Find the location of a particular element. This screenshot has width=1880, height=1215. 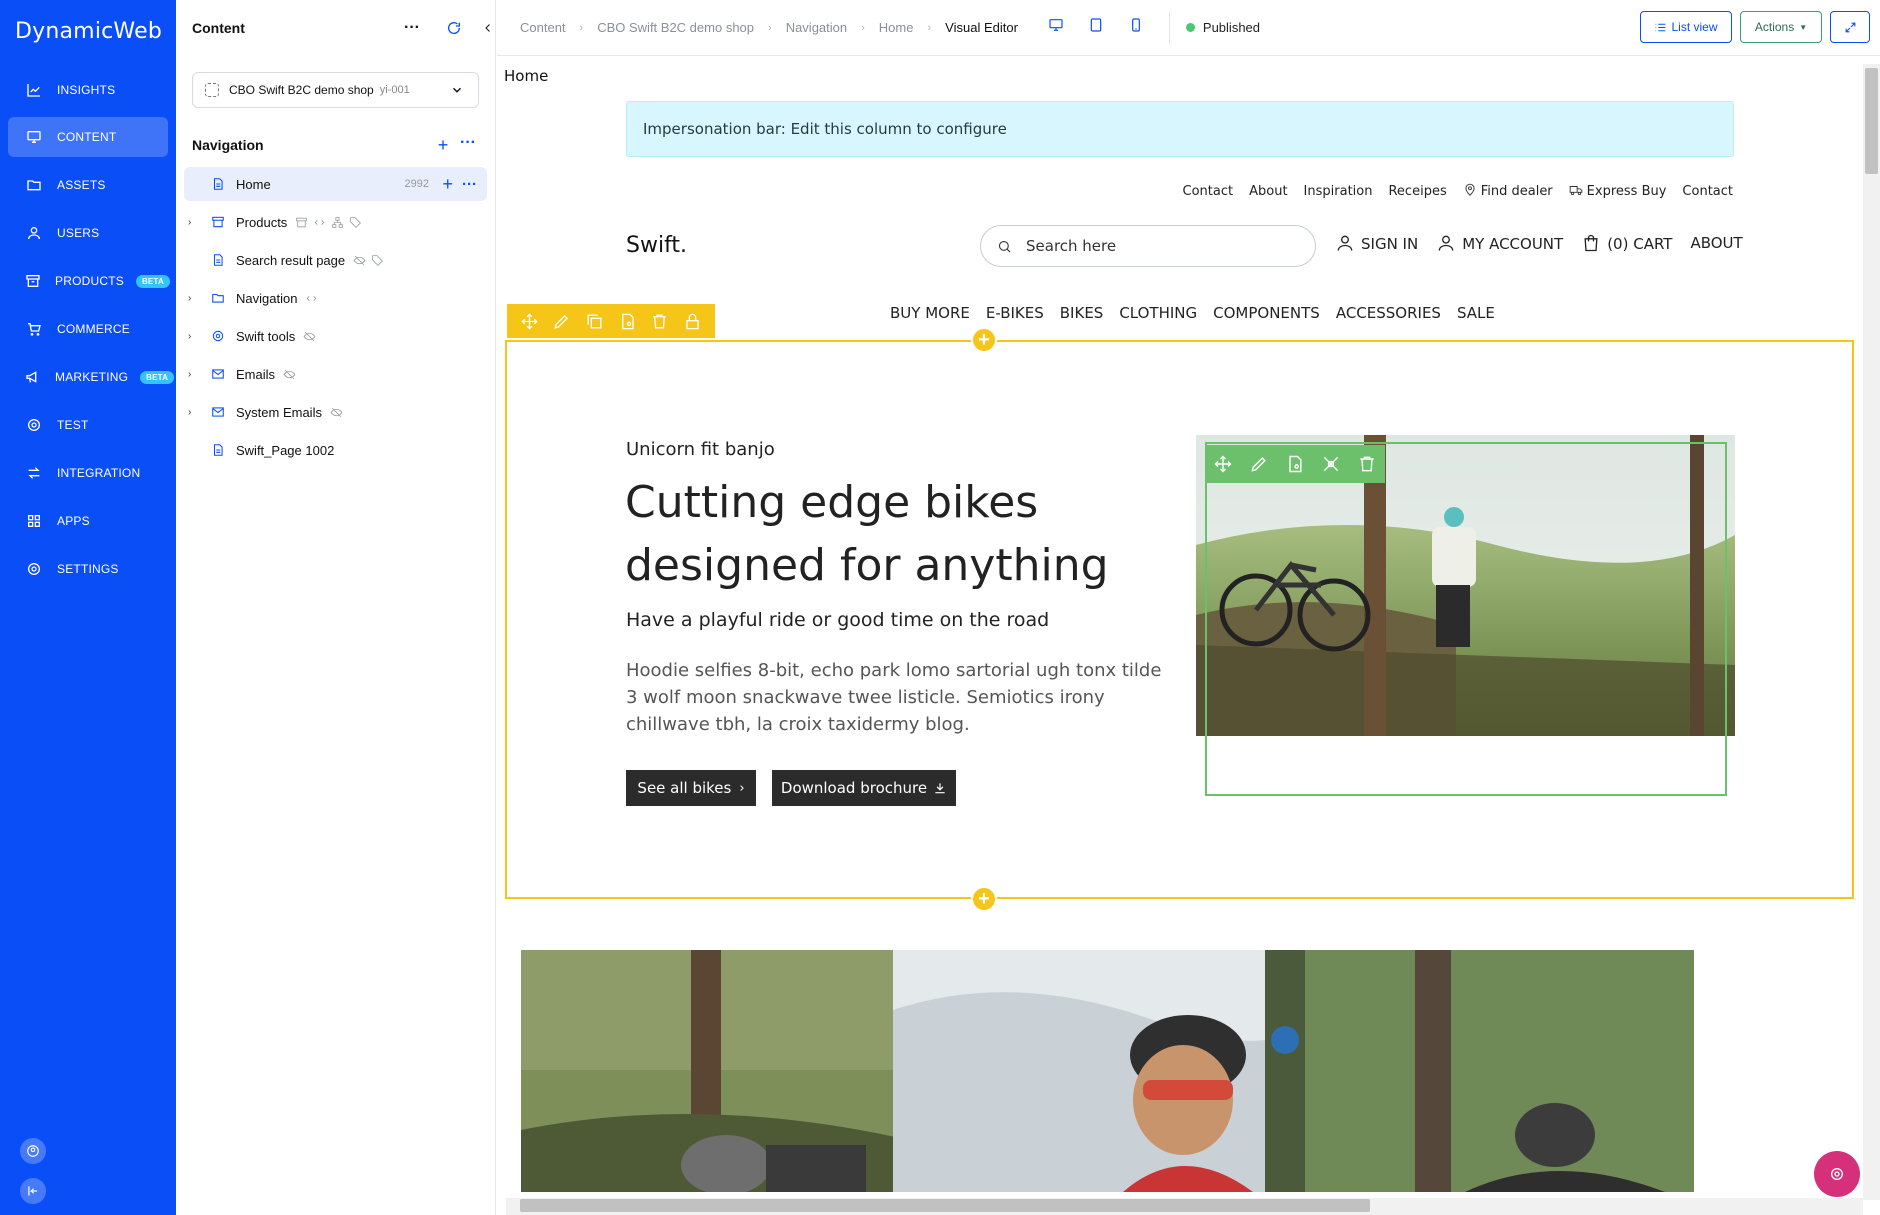

nav-products: PRODUCTS BETA is located at coordinates (89, 281).